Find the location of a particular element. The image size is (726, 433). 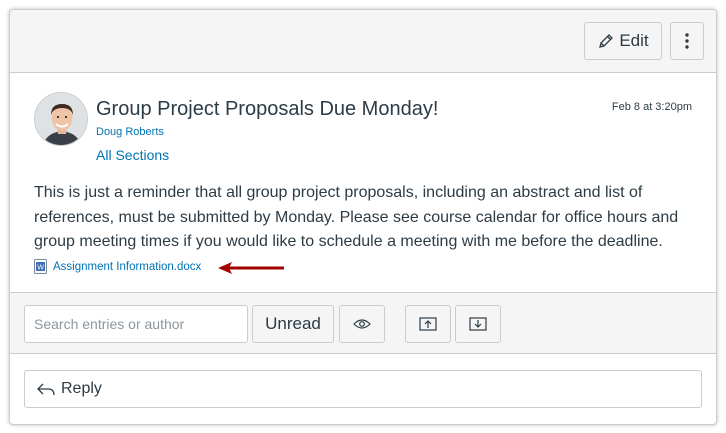

collapse-replies-button is located at coordinates (428, 324).